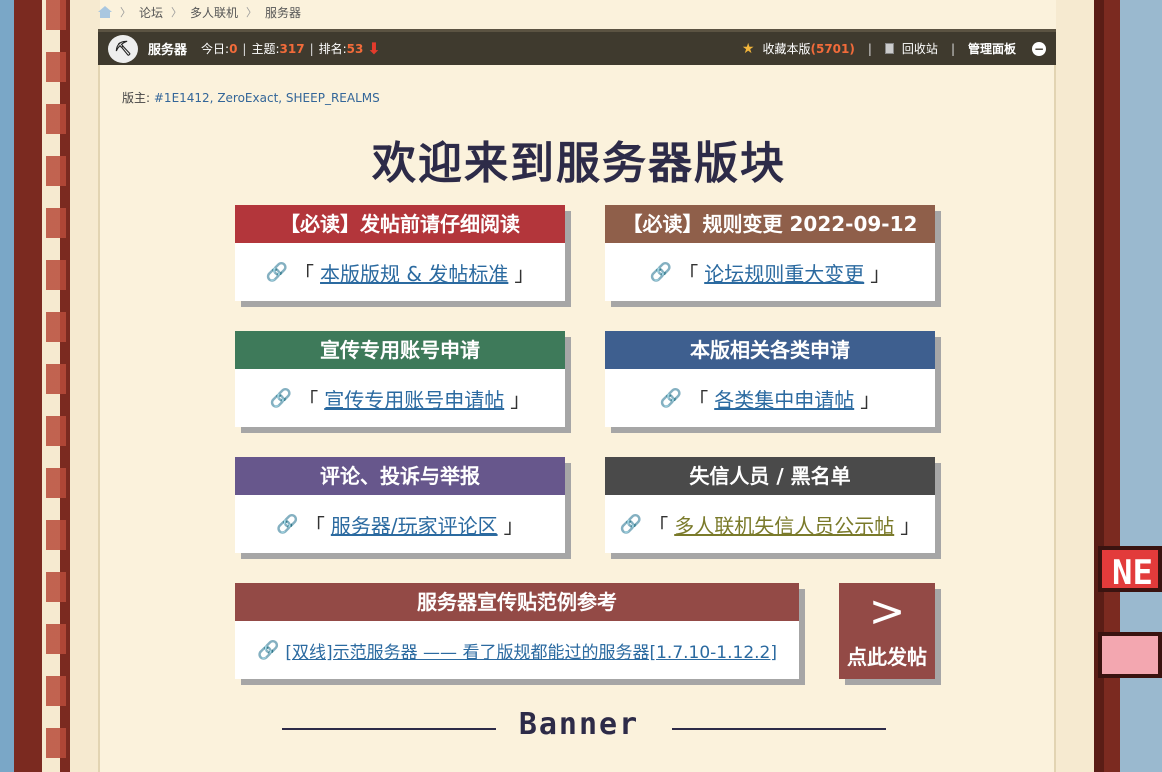 This screenshot has width=1162, height=772. Describe the element at coordinates (283, 12) in the screenshot. I see `breadcrumb-server: 服务器` at that location.